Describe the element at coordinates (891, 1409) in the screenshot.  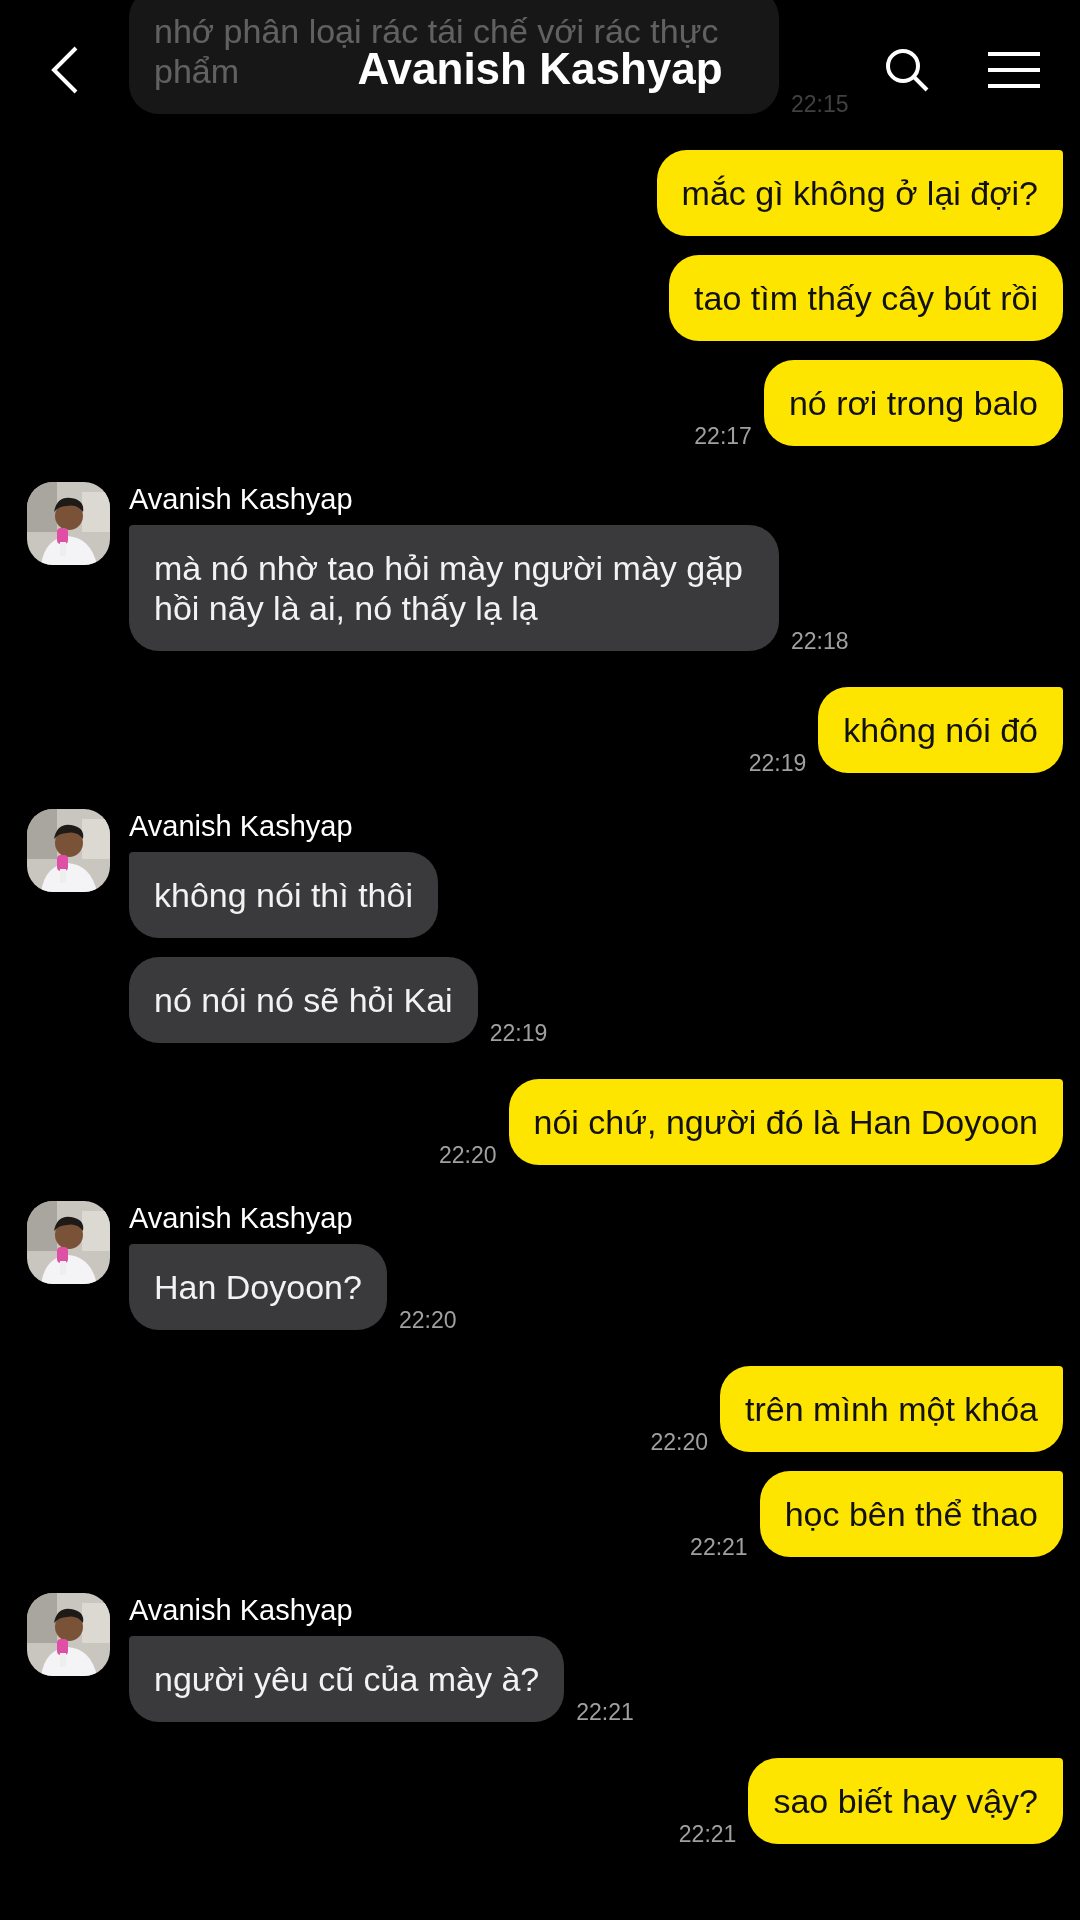
I see `message-bubble: trên mình một khóa` at that location.